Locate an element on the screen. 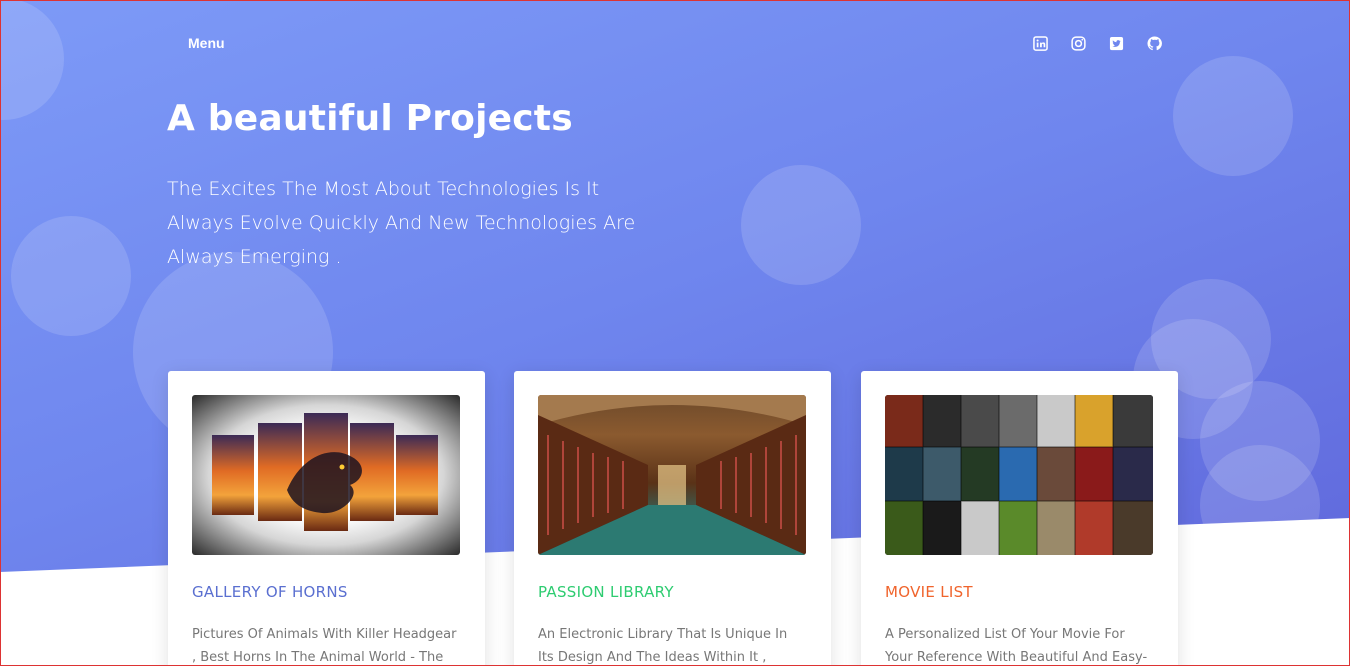 The width and height of the screenshot is (1350, 666). menu-button: Menu is located at coordinates (206, 43).